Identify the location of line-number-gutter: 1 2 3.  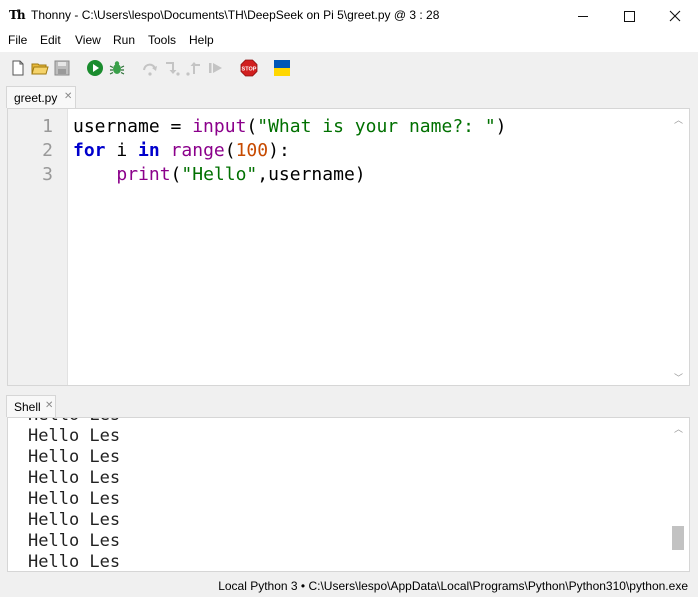
(38, 247).